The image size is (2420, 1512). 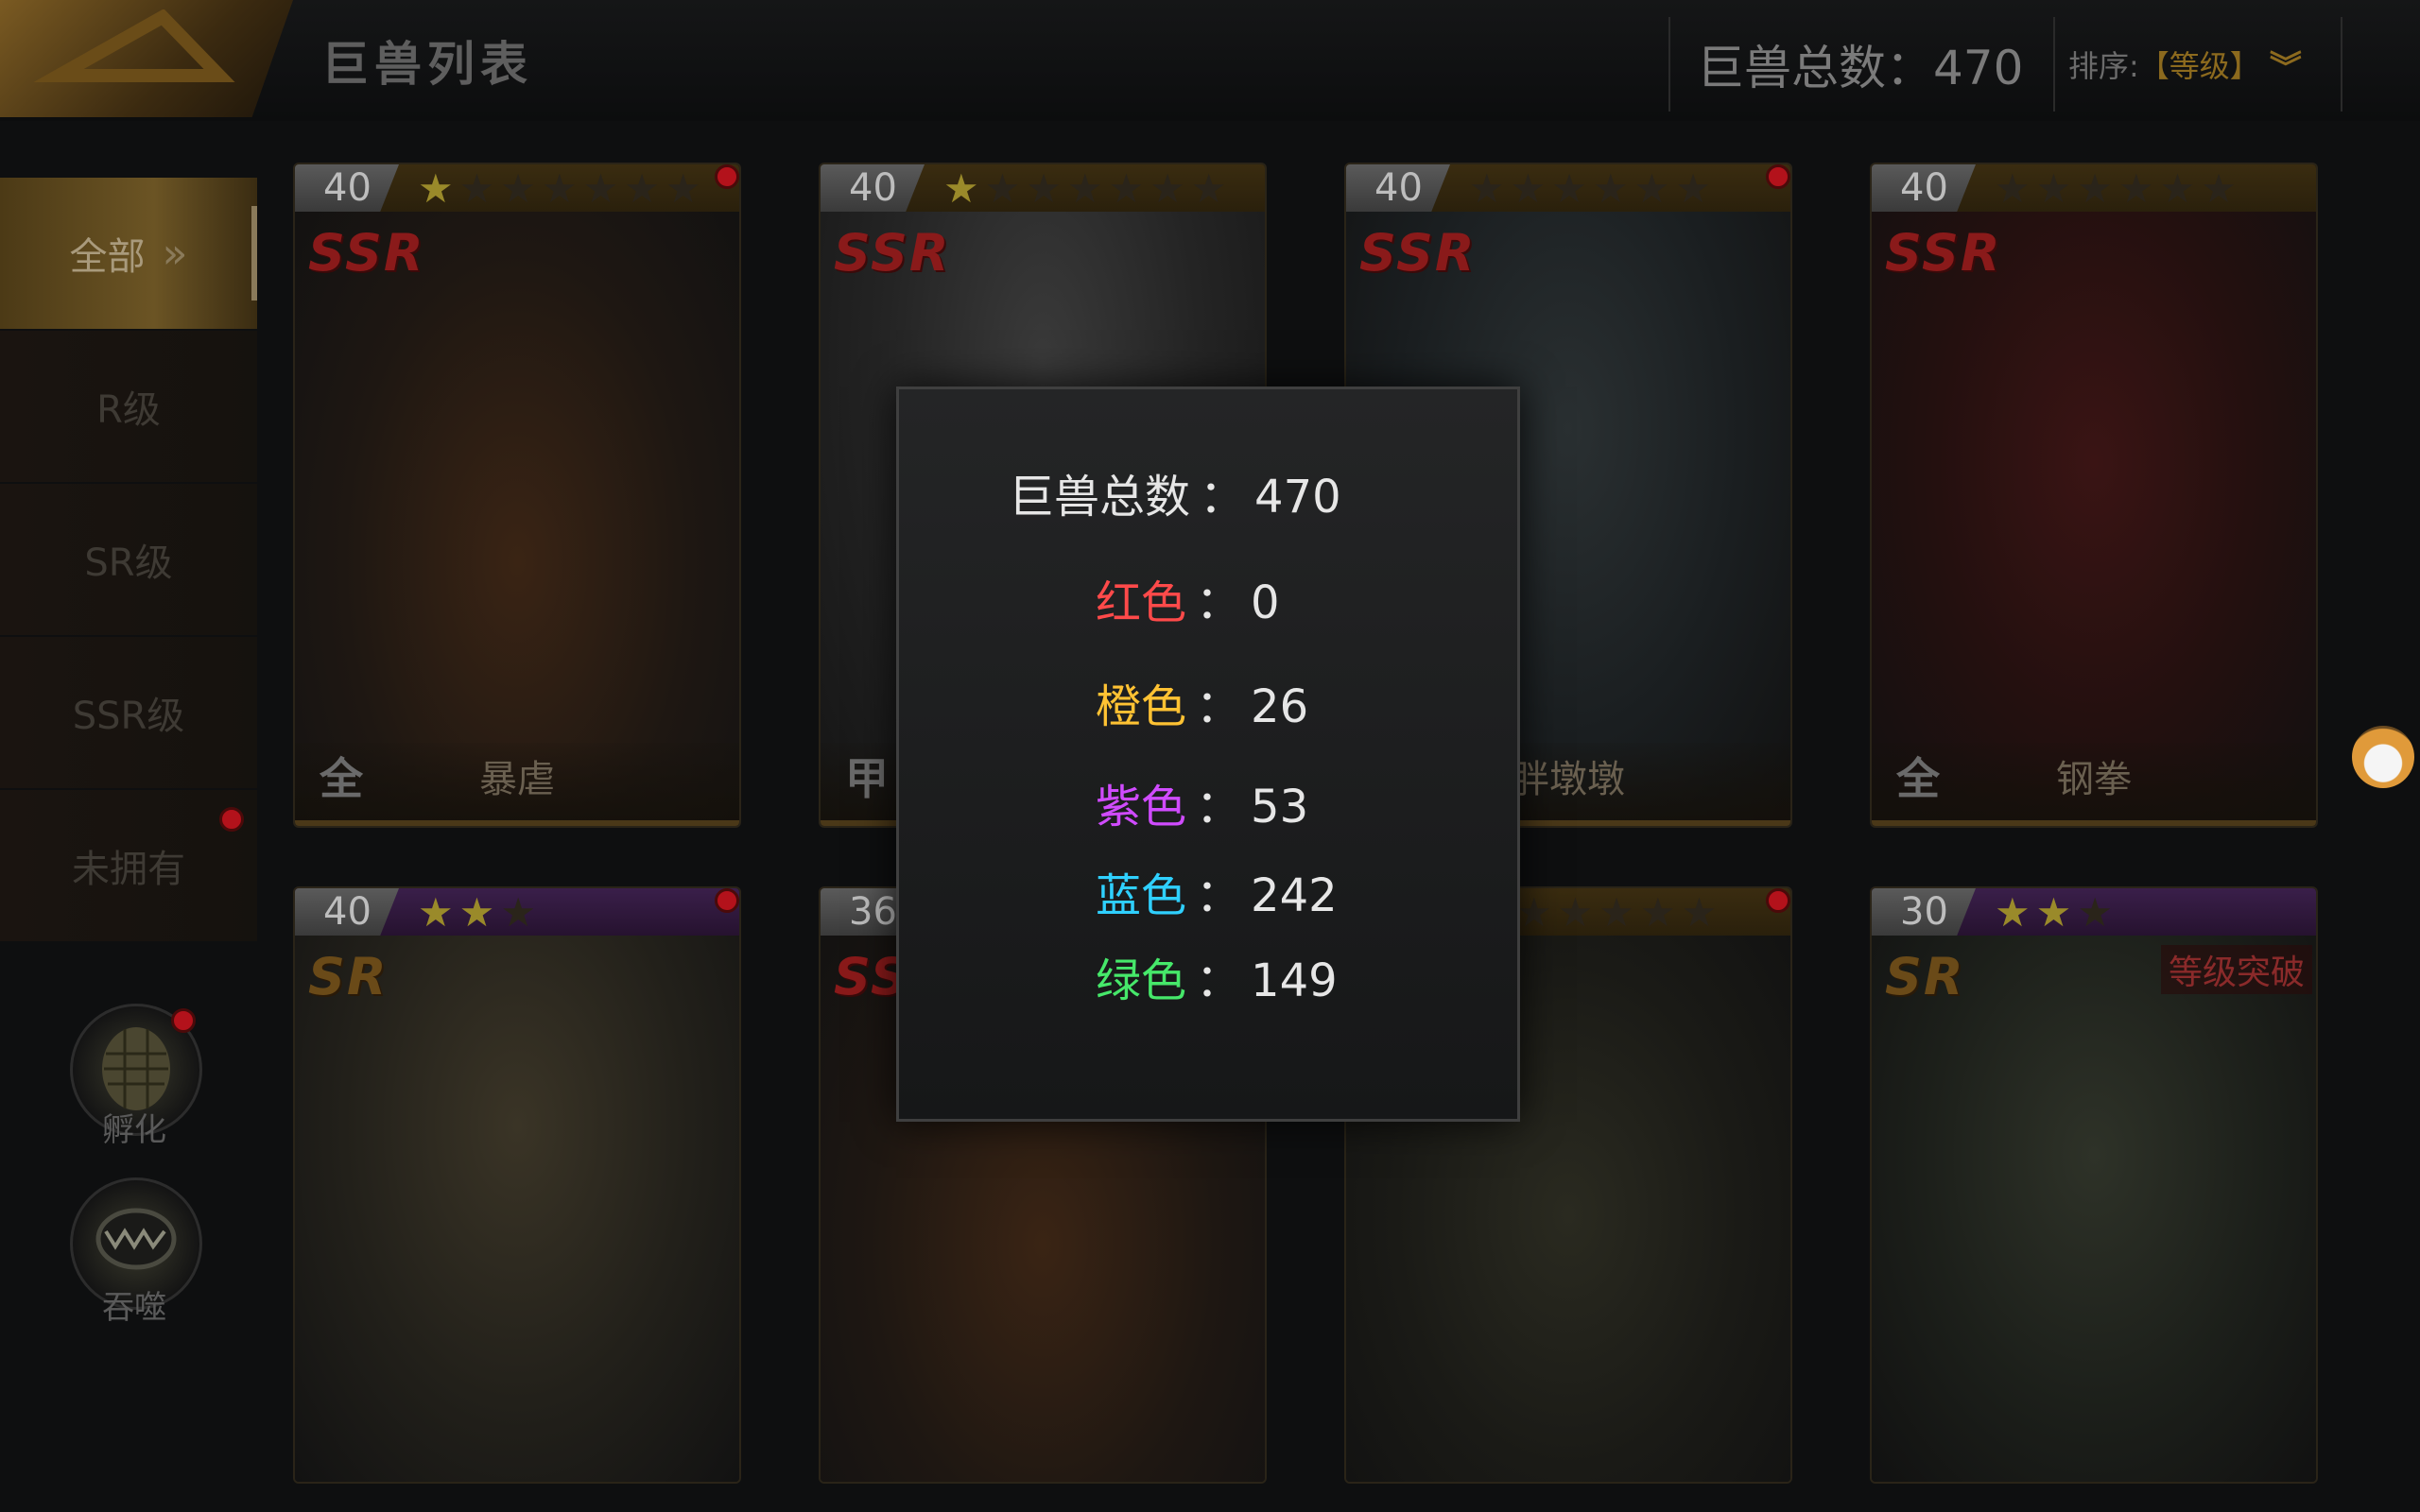 What do you see at coordinates (1141, 706) in the screenshot?
I see `popup-orange-label: 橙色` at bounding box center [1141, 706].